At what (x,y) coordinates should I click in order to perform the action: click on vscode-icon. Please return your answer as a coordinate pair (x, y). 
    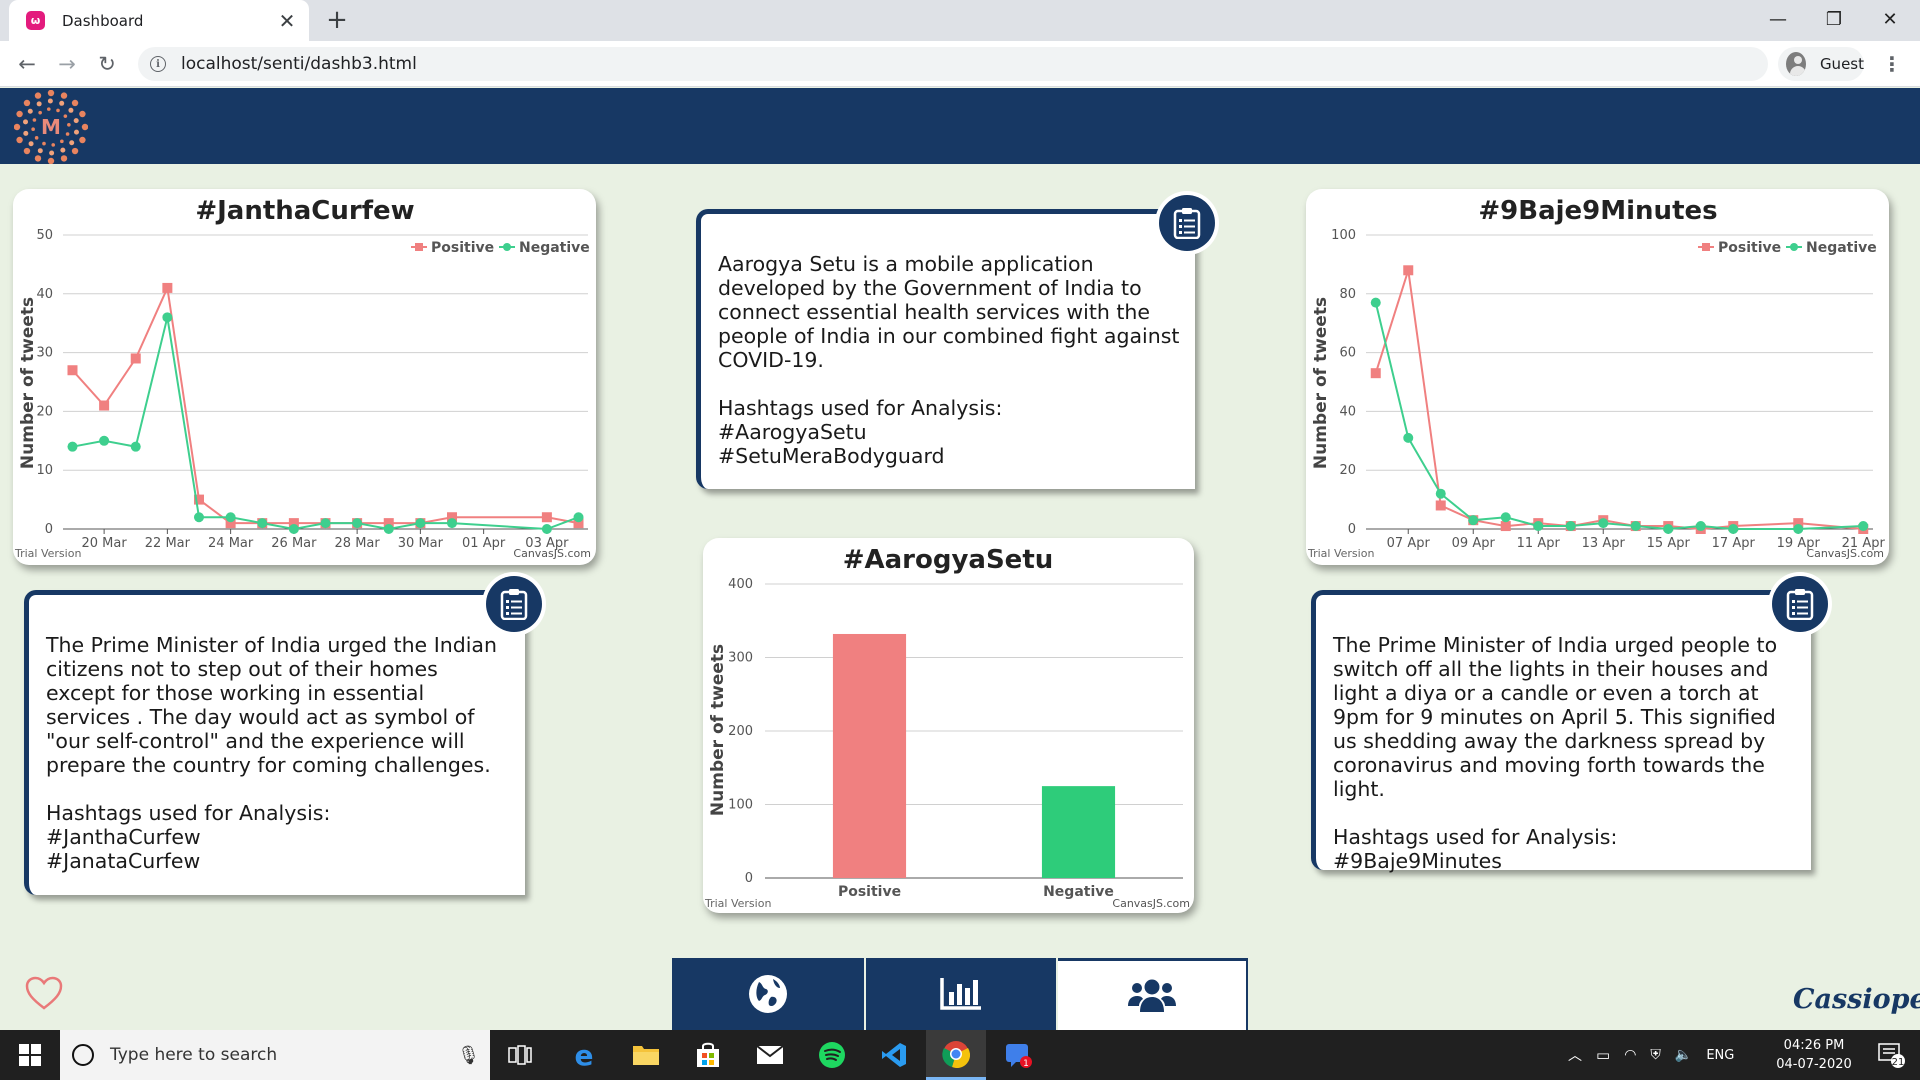
    Looking at the image, I should click on (894, 1055).